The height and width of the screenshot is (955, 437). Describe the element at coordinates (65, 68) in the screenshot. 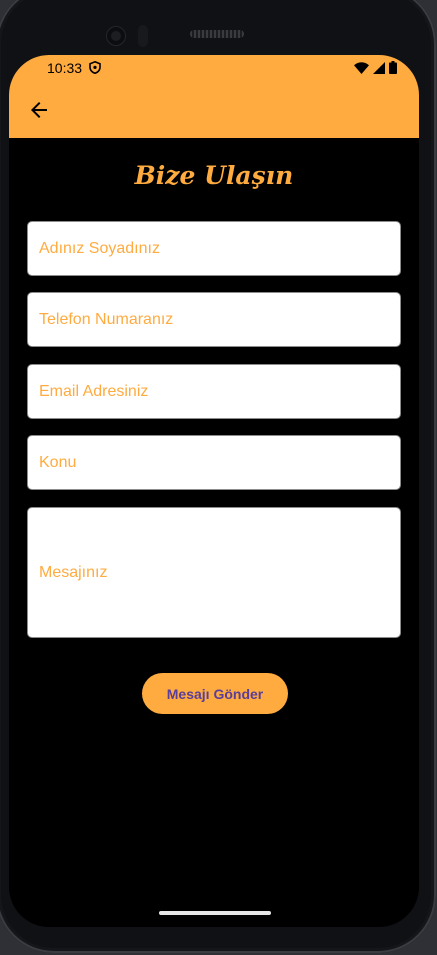

I see `status-time: 10:33` at that location.